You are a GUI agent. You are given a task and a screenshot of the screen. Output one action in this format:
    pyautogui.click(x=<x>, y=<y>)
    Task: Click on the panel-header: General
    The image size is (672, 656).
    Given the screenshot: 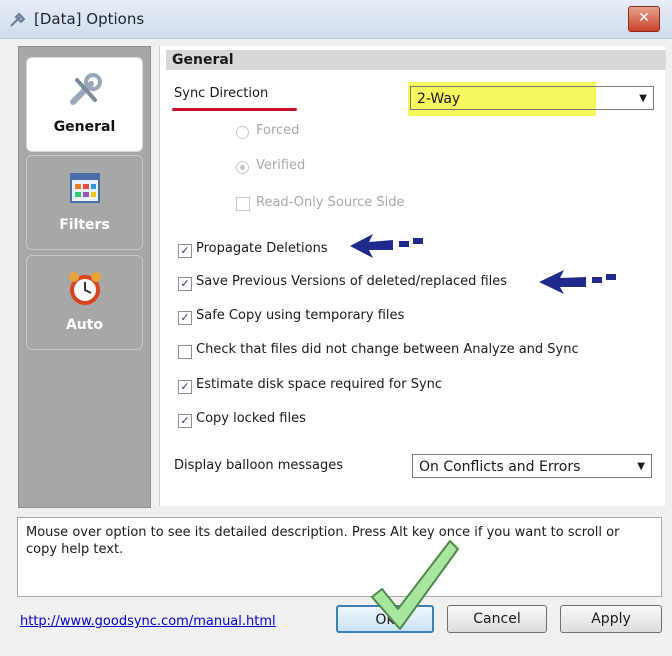 What is the action you would take?
    pyautogui.click(x=416, y=60)
    